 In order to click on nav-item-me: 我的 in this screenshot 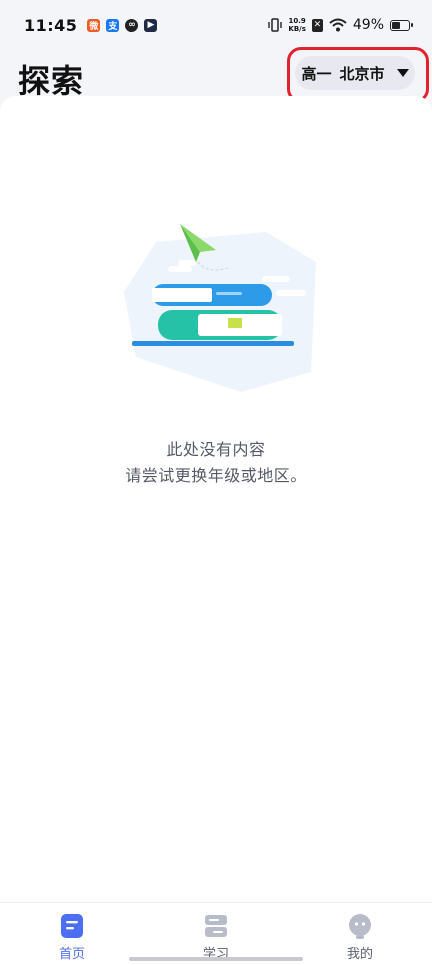, I will do `click(360, 934)`.